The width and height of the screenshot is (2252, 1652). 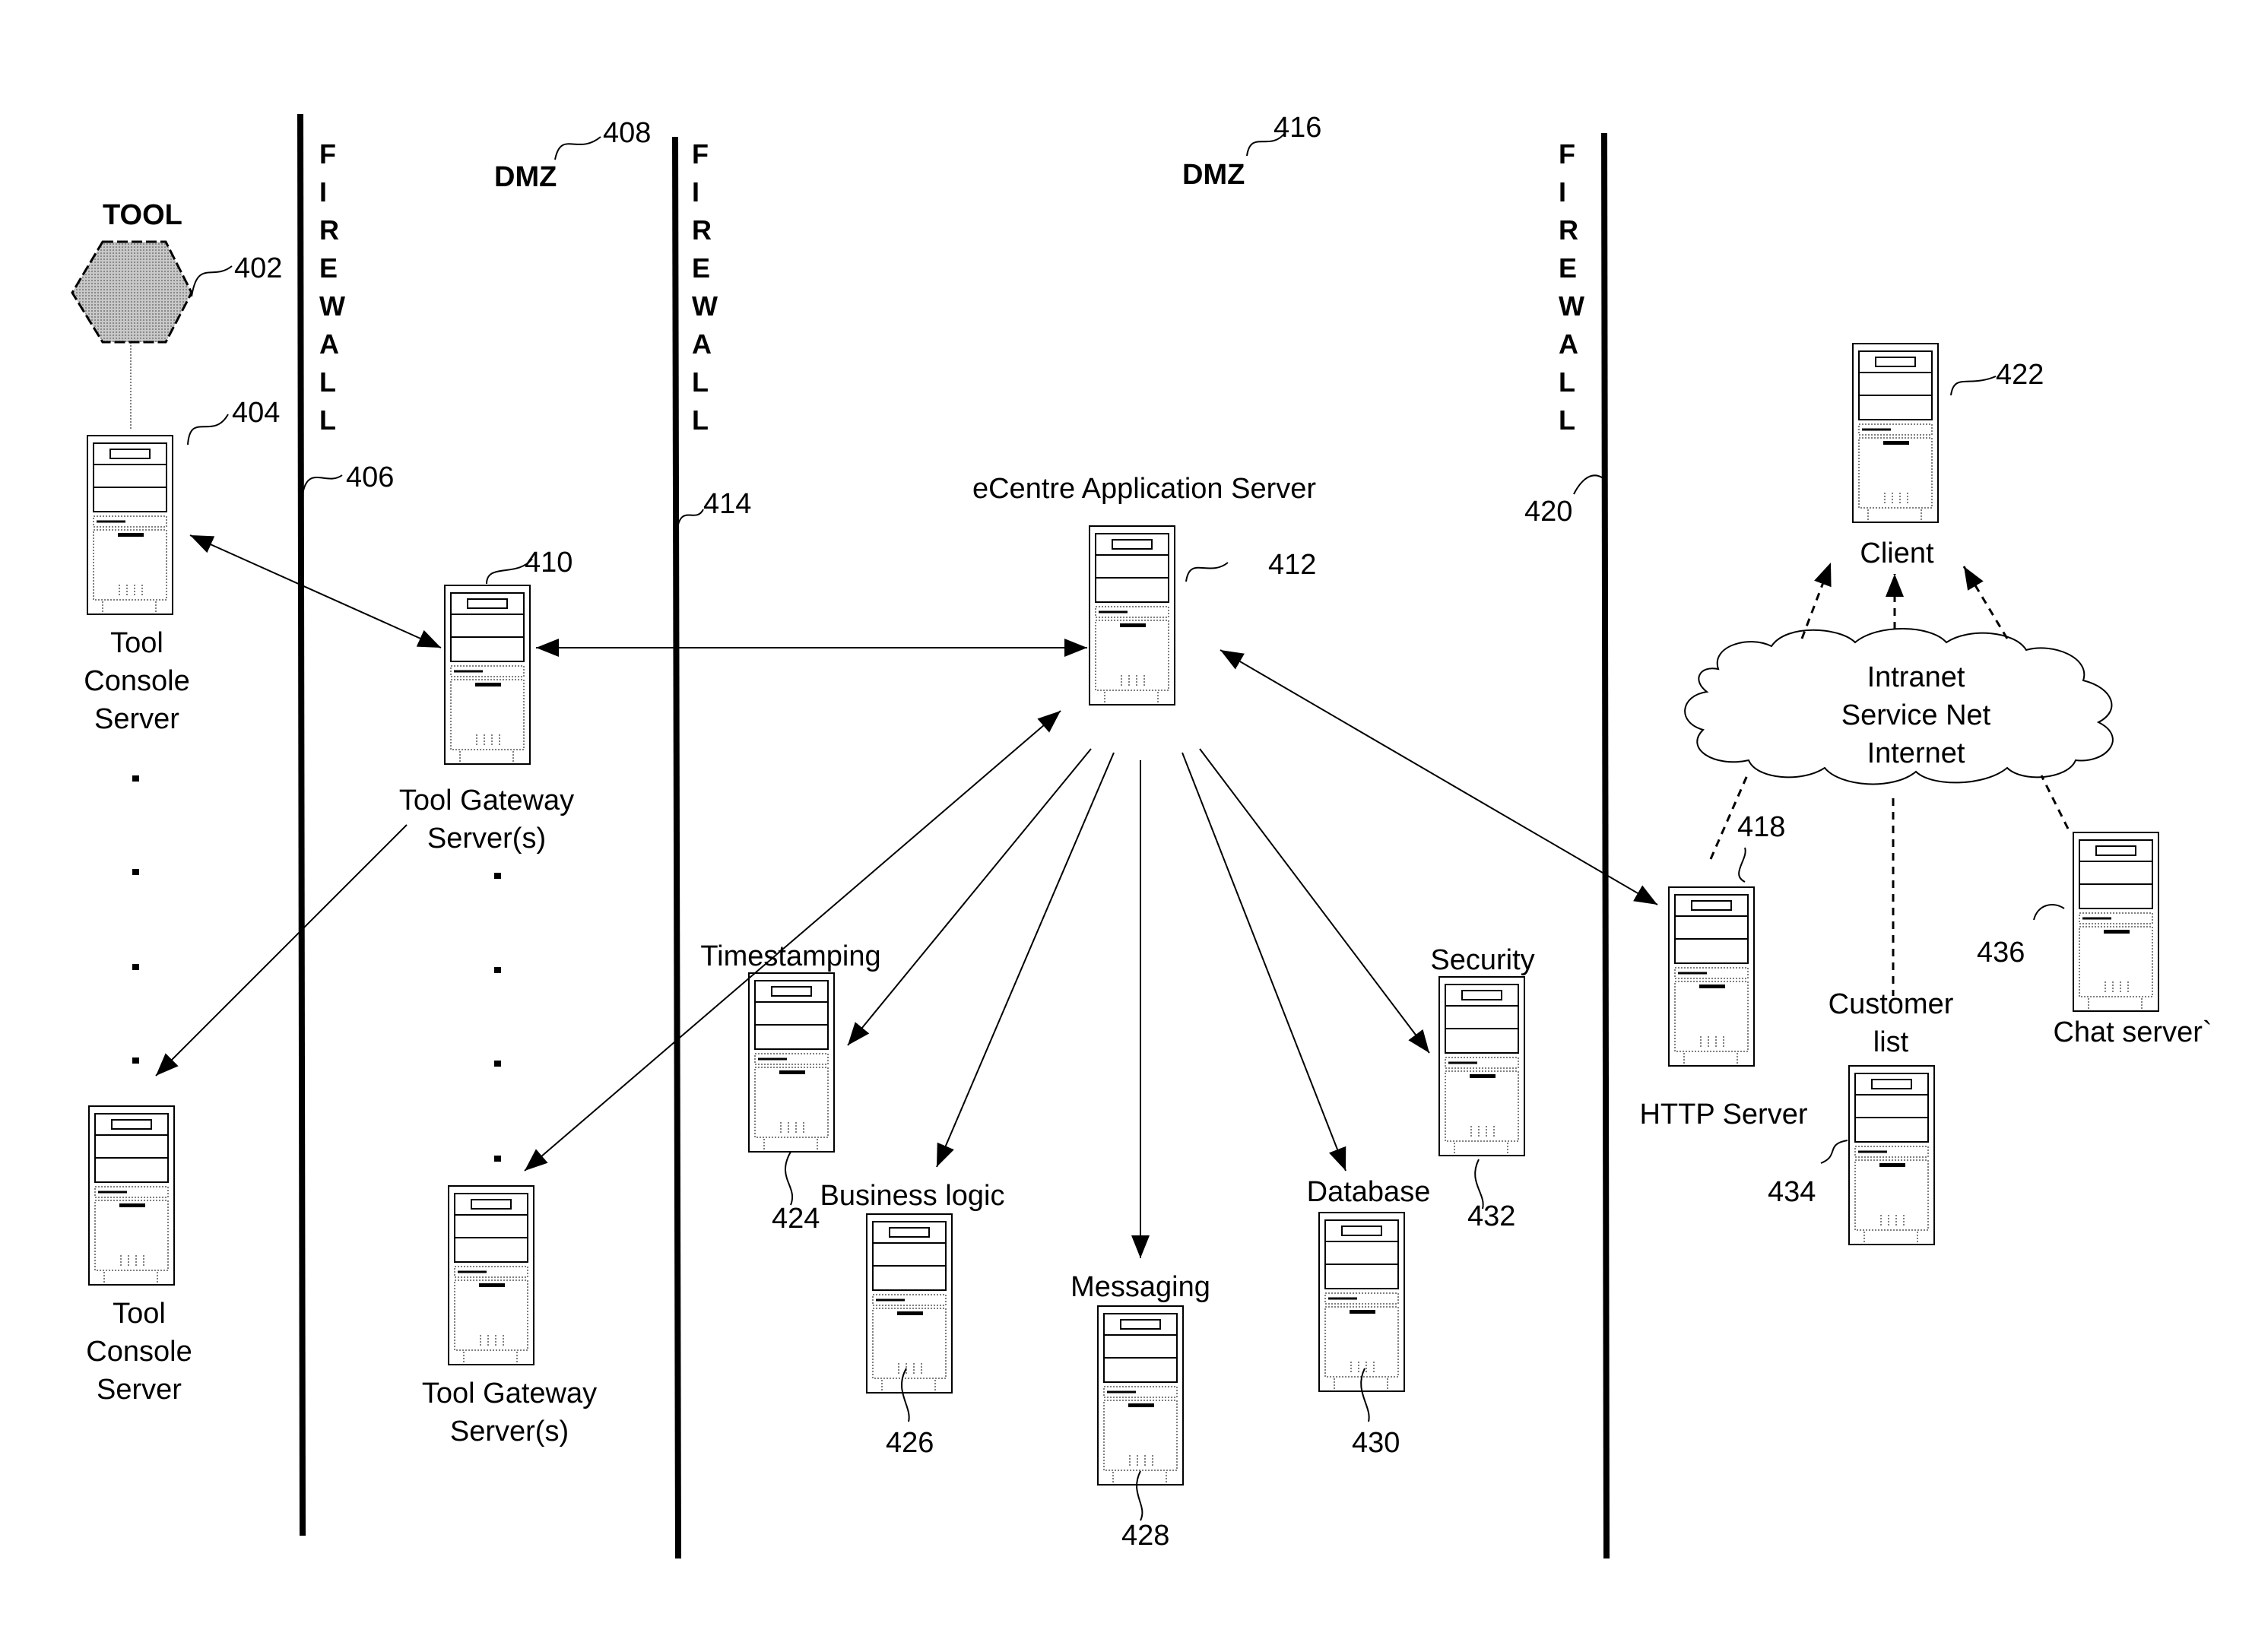 I want to click on node-ref: 424, so click(x=796, y=1219).